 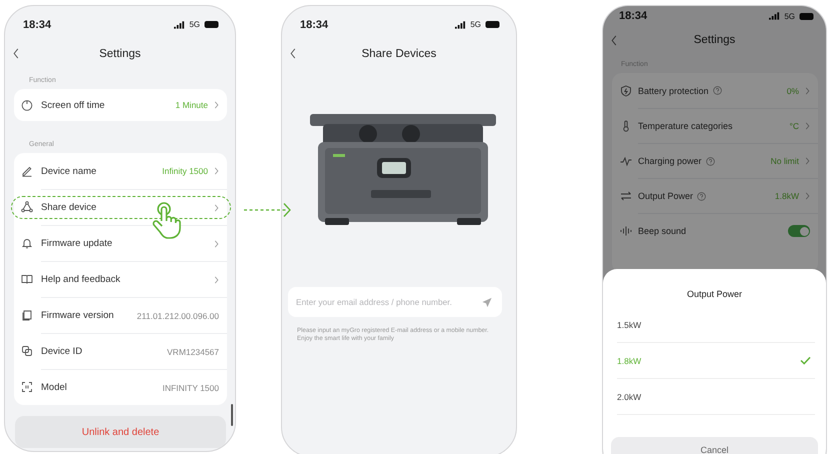 What do you see at coordinates (716, 397) in the screenshot?
I see `option-item: 2.0kW` at bounding box center [716, 397].